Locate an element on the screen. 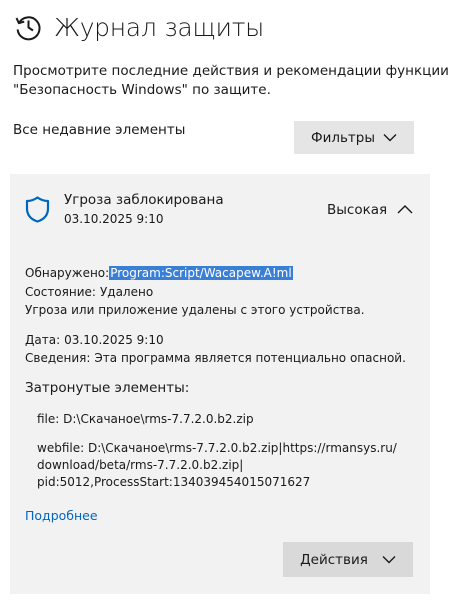  actions-button-label: Действия is located at coordinates (334, 559).